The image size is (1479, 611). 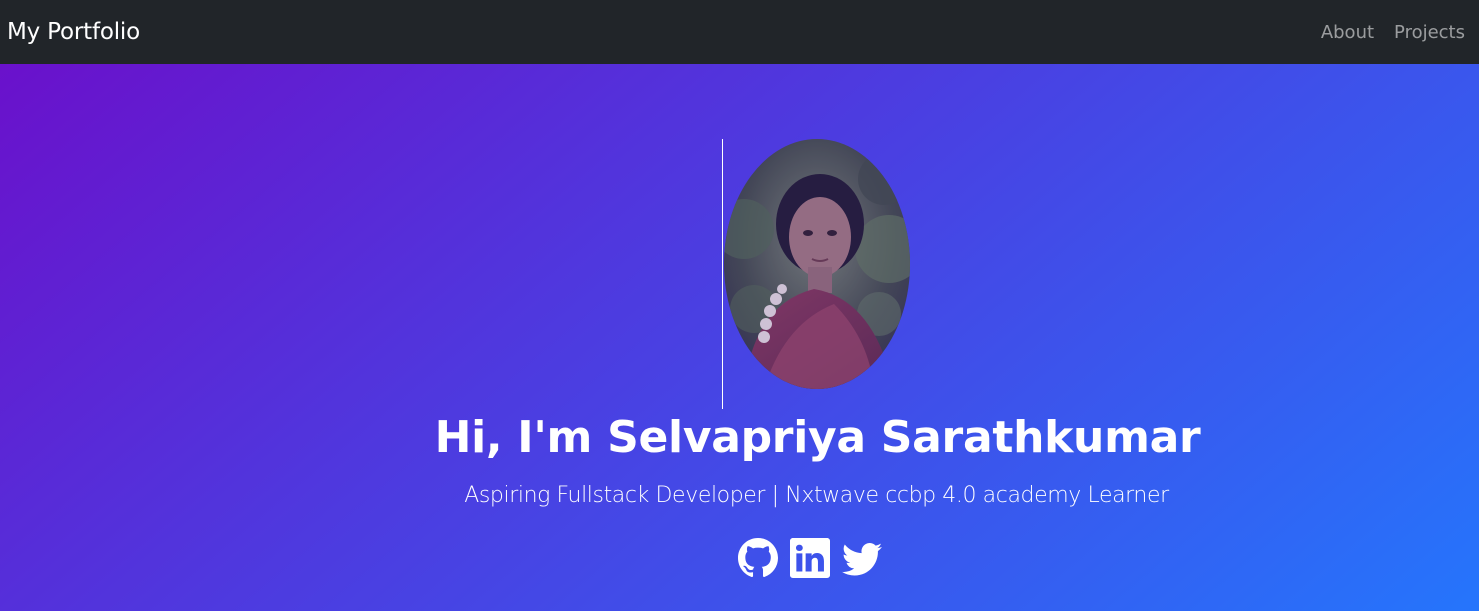 What do you see at coordinates (722, 274) in the screenshot?
I see `divider-line` at bounding box center [722, 274].